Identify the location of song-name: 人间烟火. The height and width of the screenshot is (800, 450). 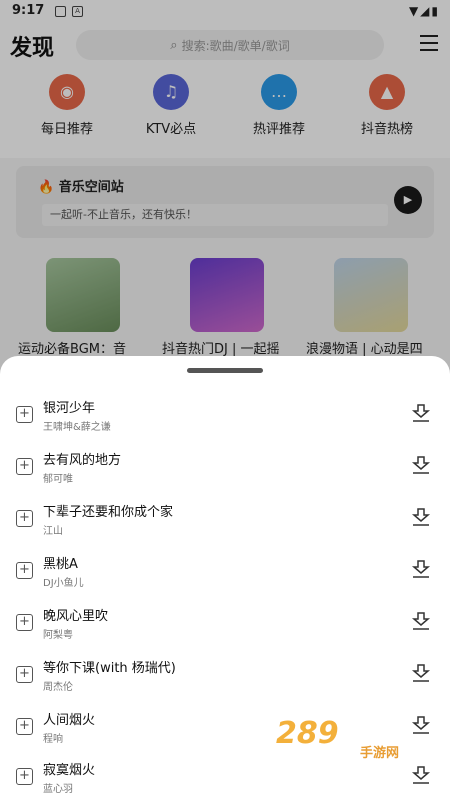
(69, 720).